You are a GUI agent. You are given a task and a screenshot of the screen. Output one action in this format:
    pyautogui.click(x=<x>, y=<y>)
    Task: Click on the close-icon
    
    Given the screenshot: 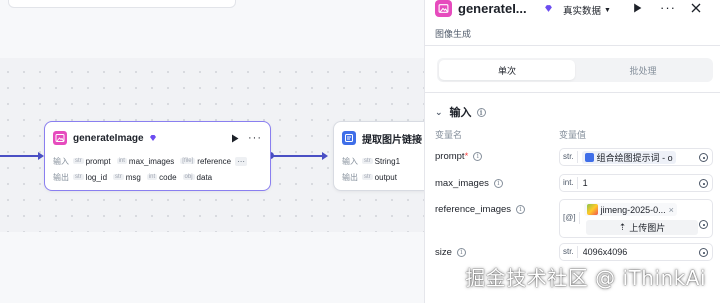 What is the action you would take?
    pyautogui.click(x=696, y=8)
    